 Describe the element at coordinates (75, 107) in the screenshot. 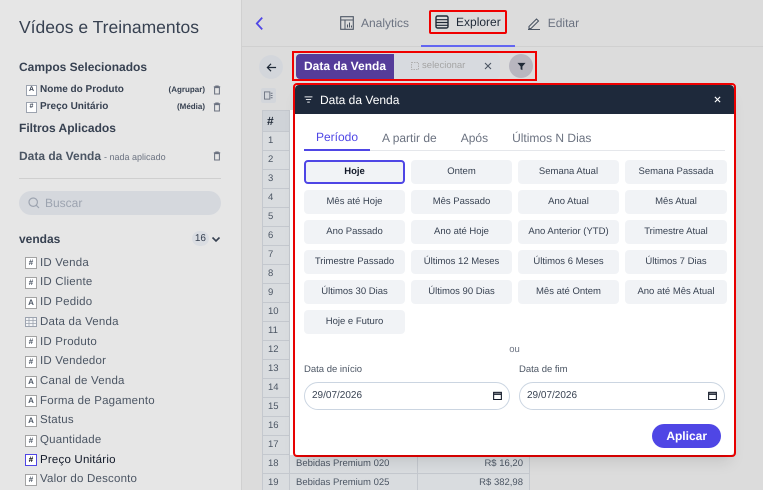

I see `field-name: Preço Unitário` at that location.